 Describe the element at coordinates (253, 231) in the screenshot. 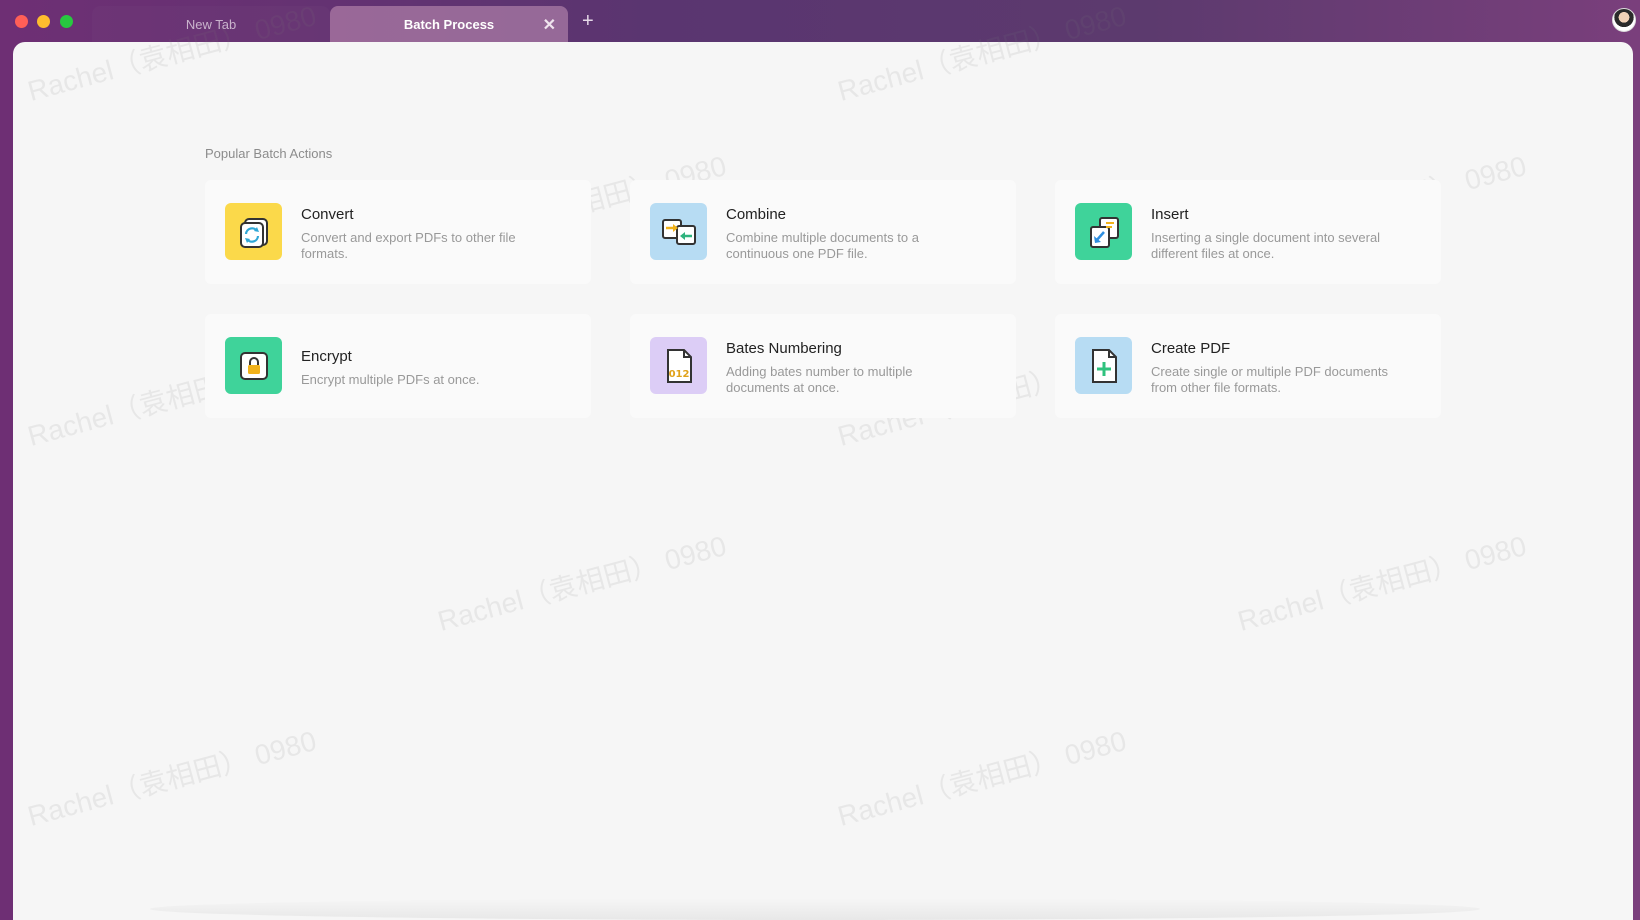

I see `convert-icon` at that location.